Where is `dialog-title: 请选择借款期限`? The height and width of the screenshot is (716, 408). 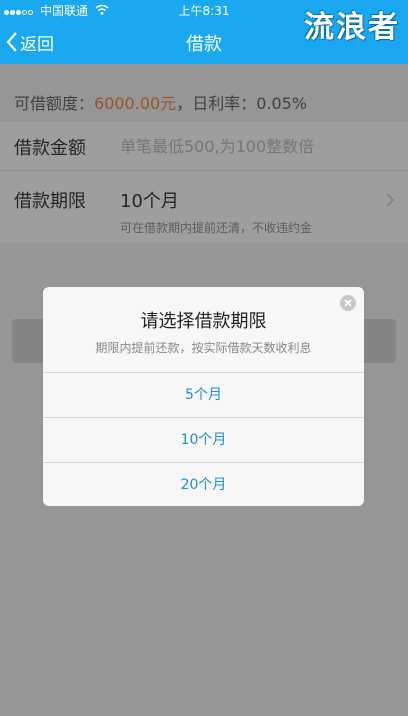 dialog-title: 请选择借款期限 is located at coordinates (203, 321).